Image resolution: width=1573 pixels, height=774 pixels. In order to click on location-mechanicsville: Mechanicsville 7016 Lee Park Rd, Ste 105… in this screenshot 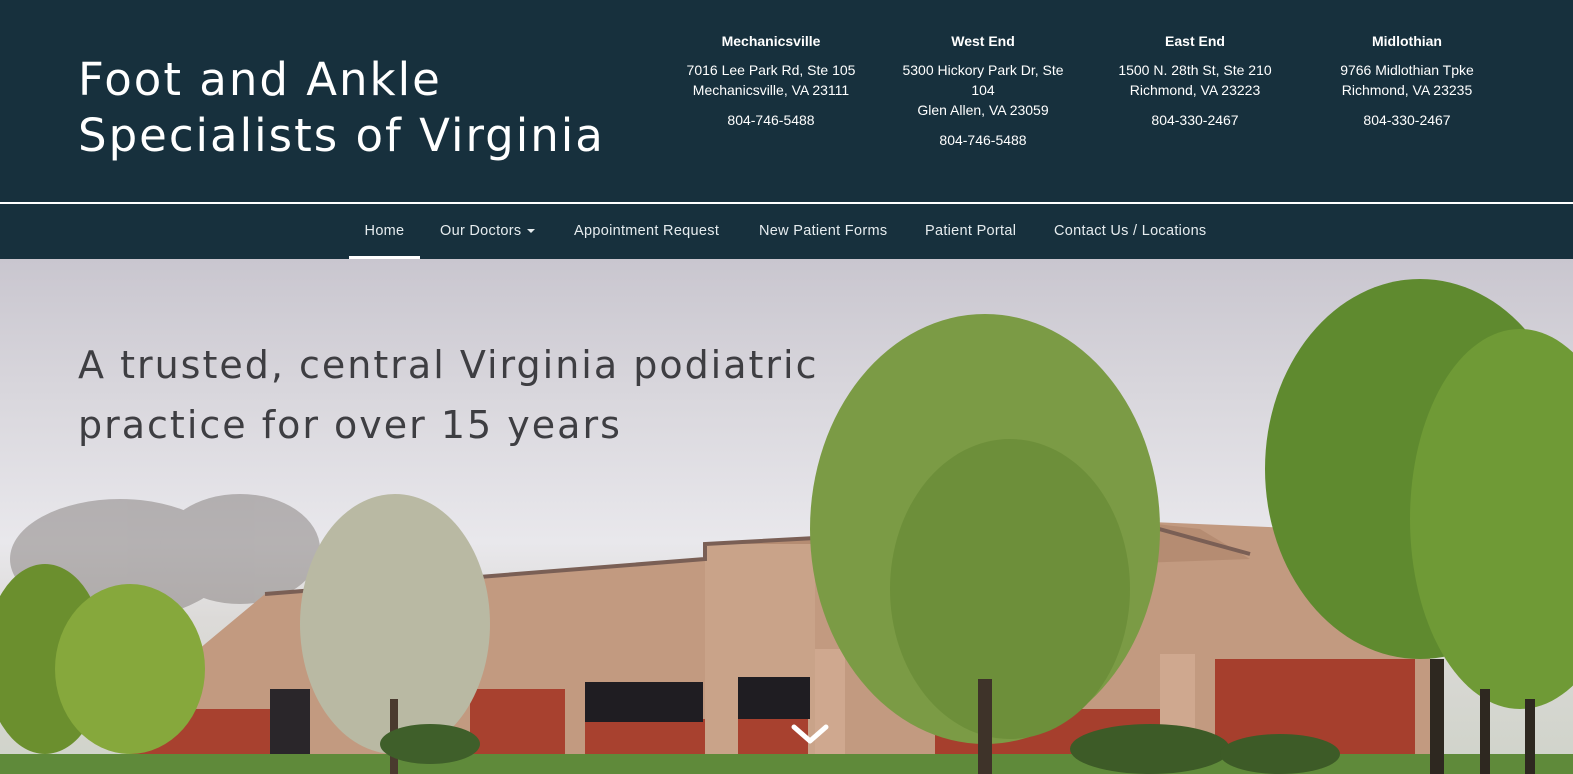, I will do `click(771, 81)`.